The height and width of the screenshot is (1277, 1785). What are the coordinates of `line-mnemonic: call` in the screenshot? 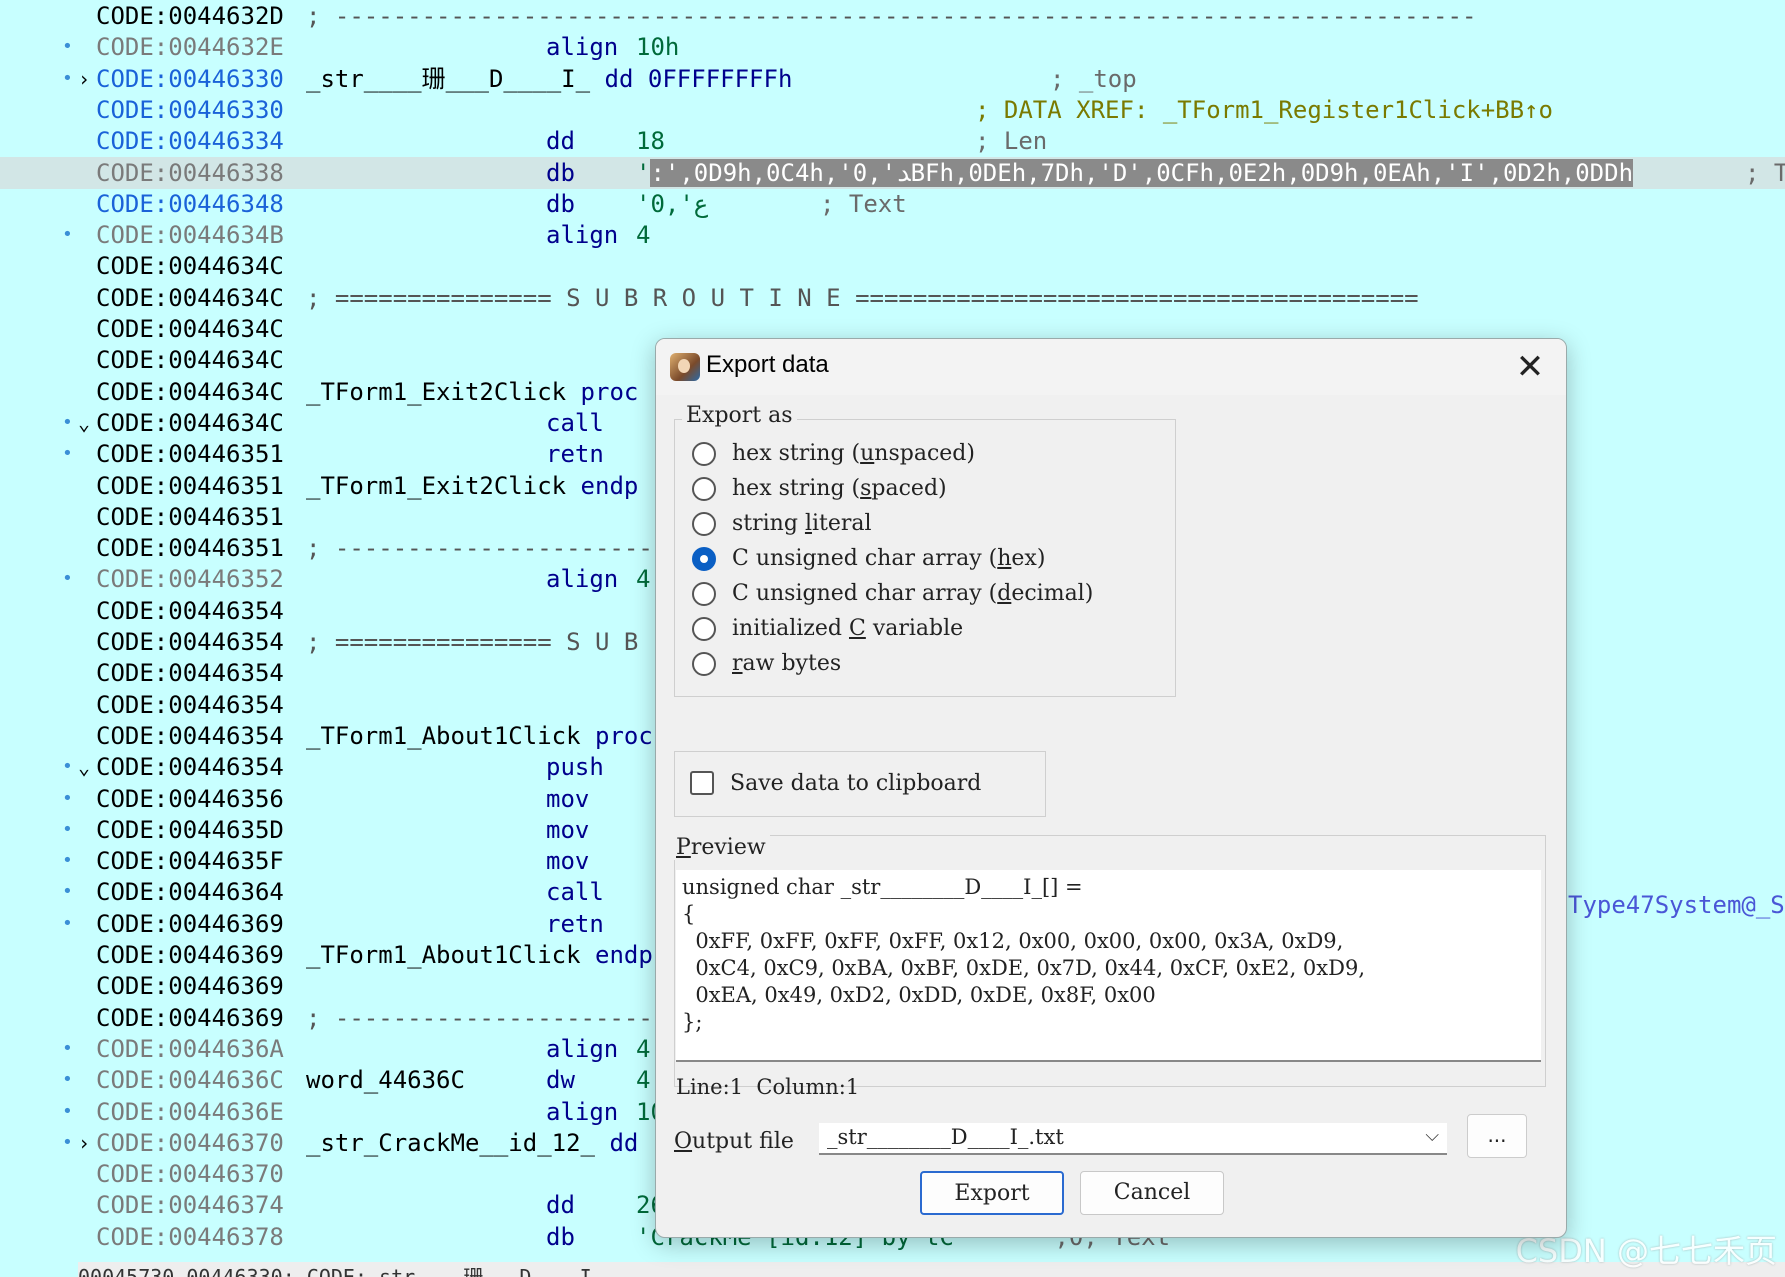 It's located at (575, 892).